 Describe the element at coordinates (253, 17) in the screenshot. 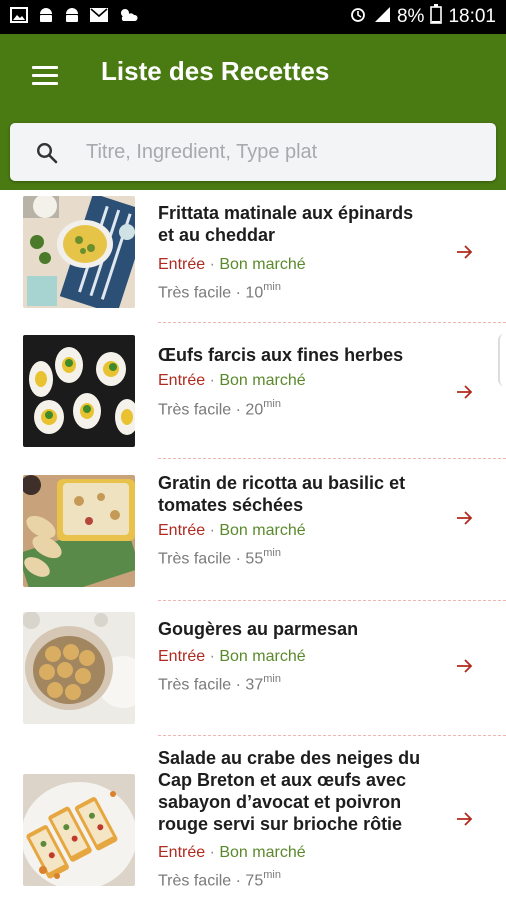

I see `status-bar: 8% 18:01` at that location.